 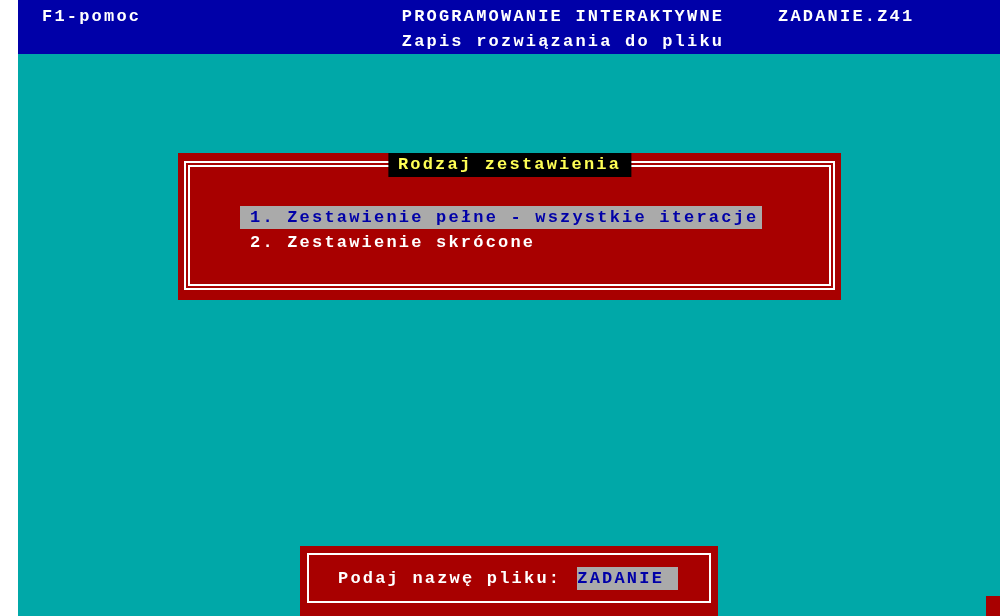 I want to click on menu-option: 1. Zestawienie pełne - wszystkie iteracje, so click(x=501, y=217).